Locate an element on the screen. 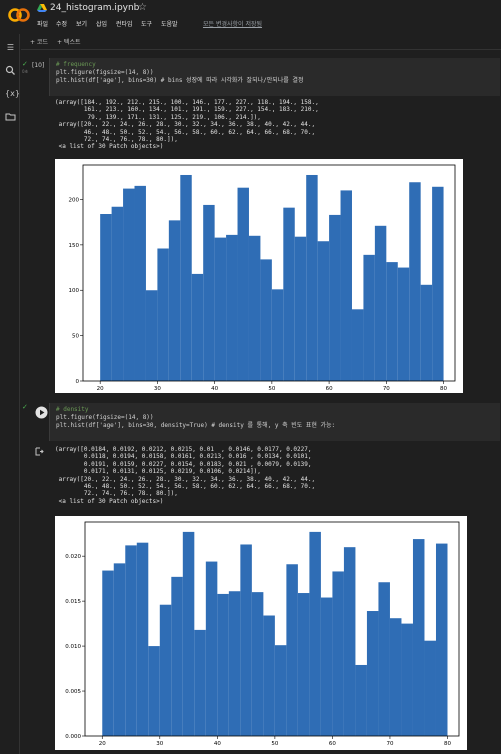  menu-help: 도움말 is located at coordinates (169, 23).